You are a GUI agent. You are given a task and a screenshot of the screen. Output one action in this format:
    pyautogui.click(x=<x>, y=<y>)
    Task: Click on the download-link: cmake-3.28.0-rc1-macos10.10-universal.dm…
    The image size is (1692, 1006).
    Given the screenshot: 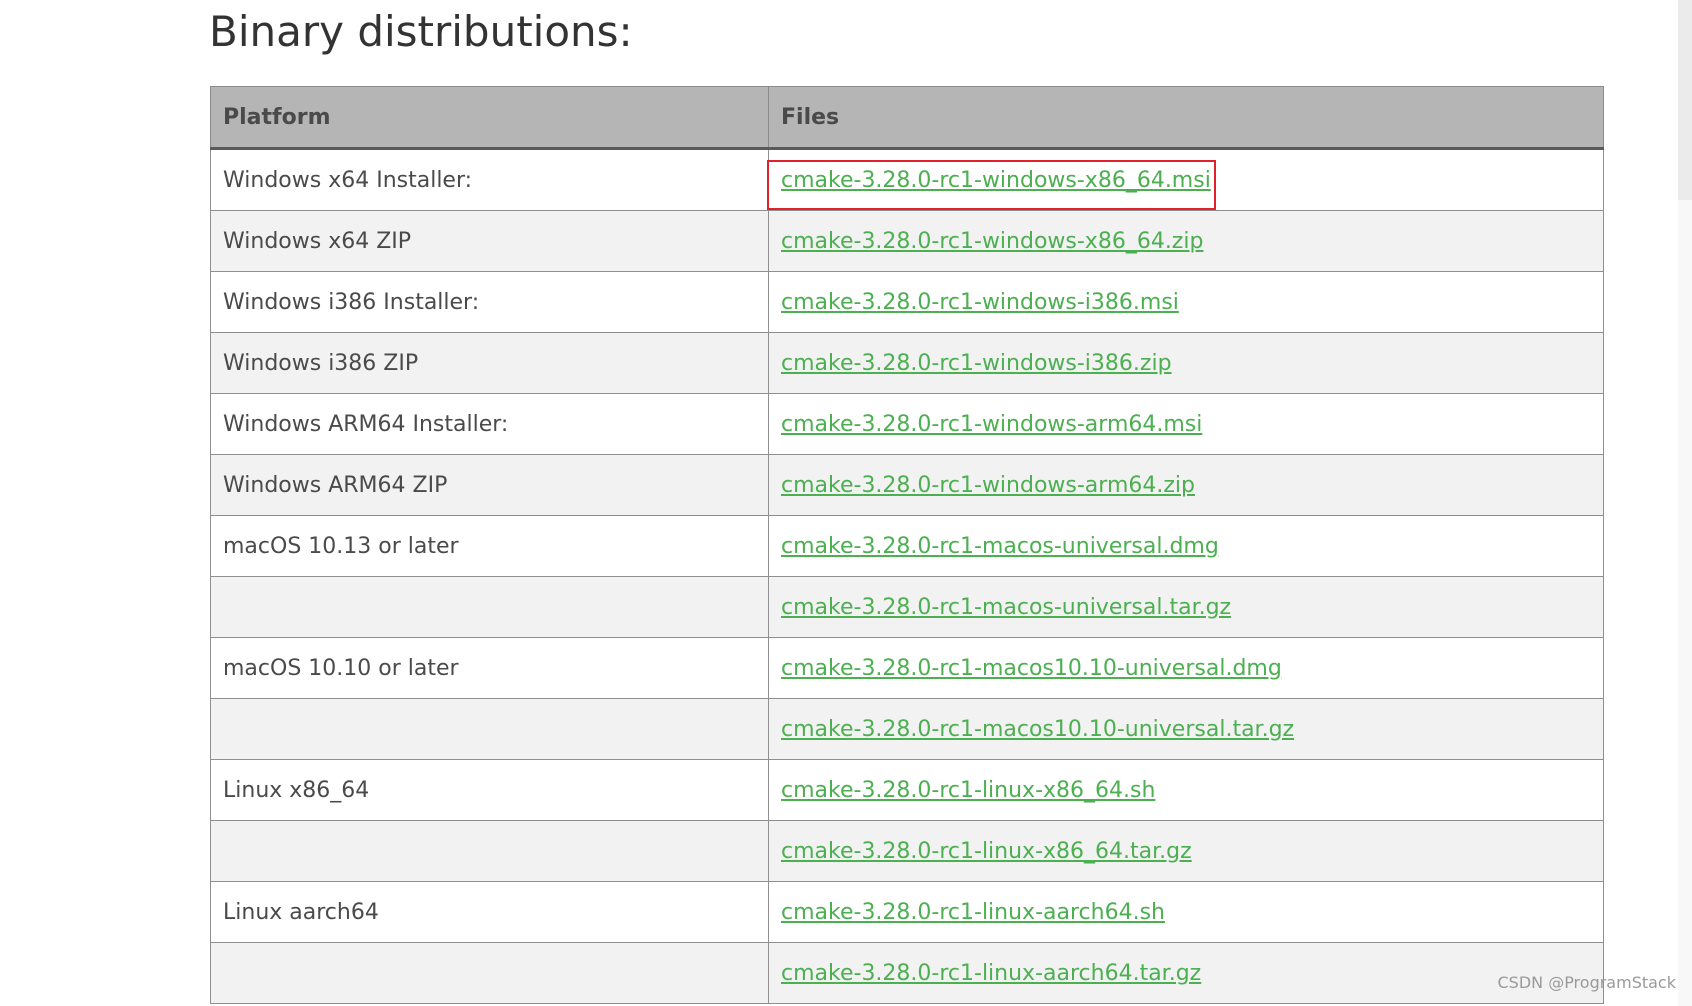 What is the action you would take?
    pyautogui.click(x=1031, y=668)
    